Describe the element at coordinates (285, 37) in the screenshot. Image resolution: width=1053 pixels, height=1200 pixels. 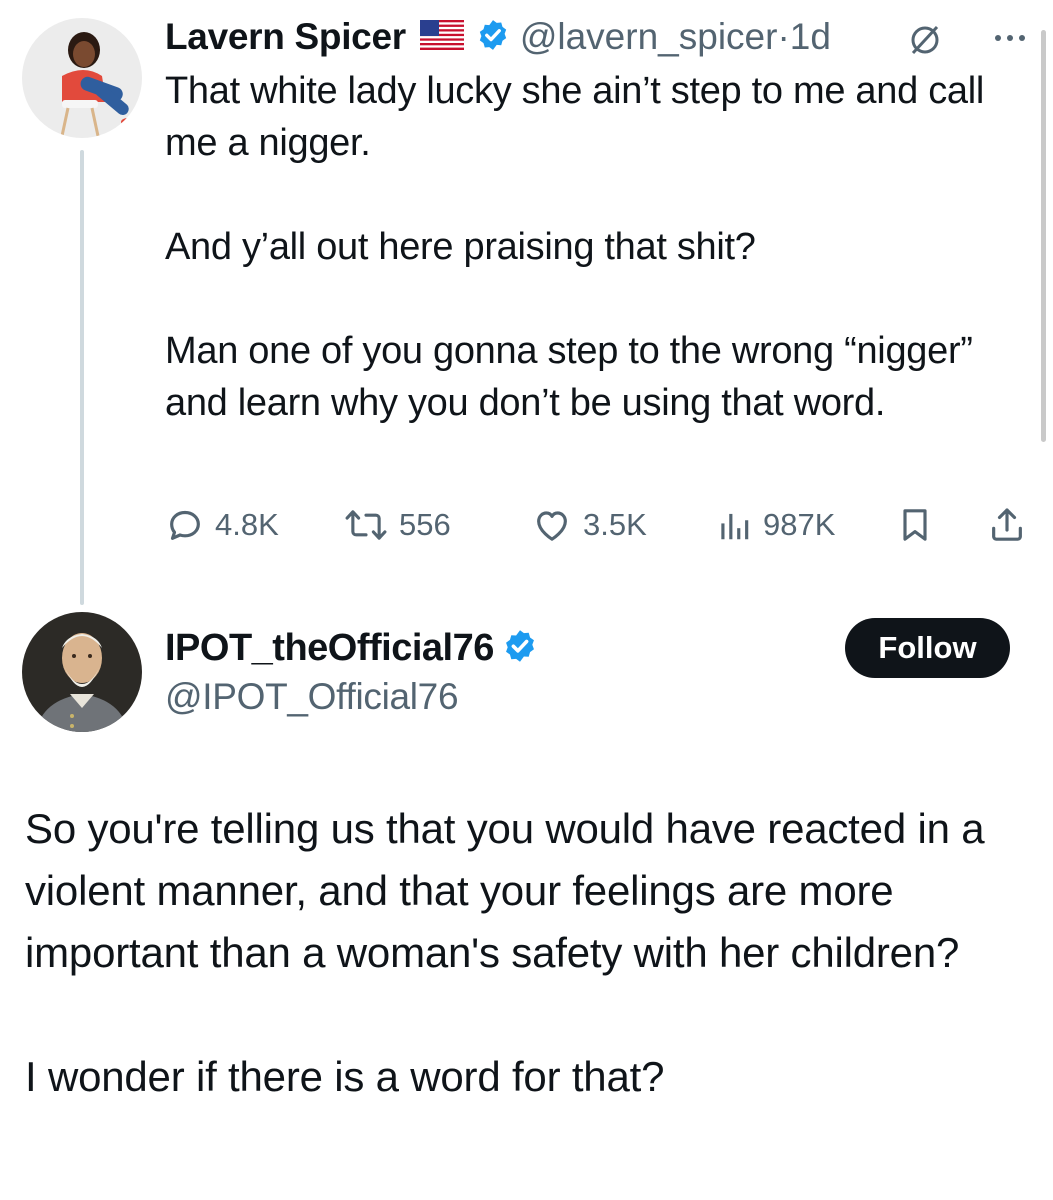
I see `author-name: Lavern Spicer` at that location.